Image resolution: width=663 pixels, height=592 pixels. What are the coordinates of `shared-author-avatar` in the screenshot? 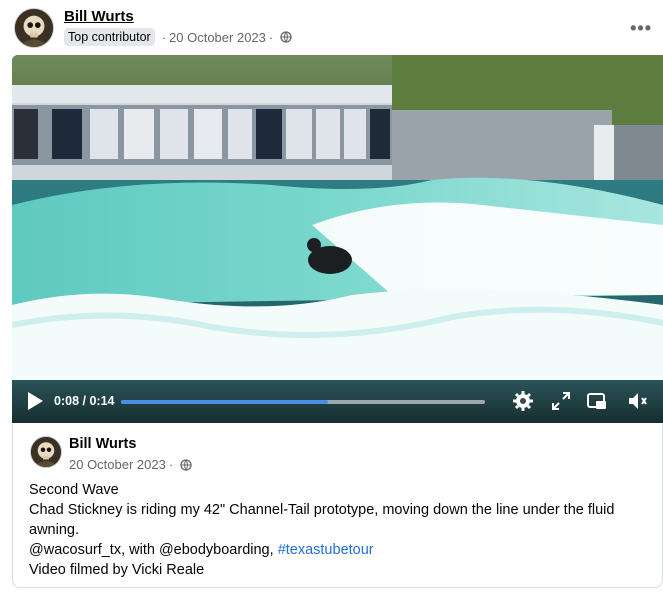 It's located at (46, 452).